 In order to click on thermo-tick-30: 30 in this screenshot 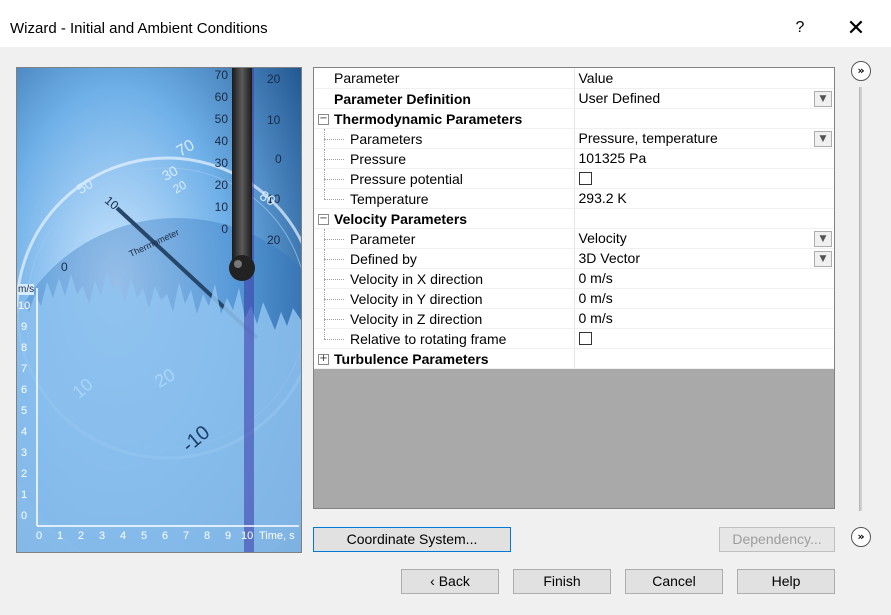, I will do `click(221, 163)`.